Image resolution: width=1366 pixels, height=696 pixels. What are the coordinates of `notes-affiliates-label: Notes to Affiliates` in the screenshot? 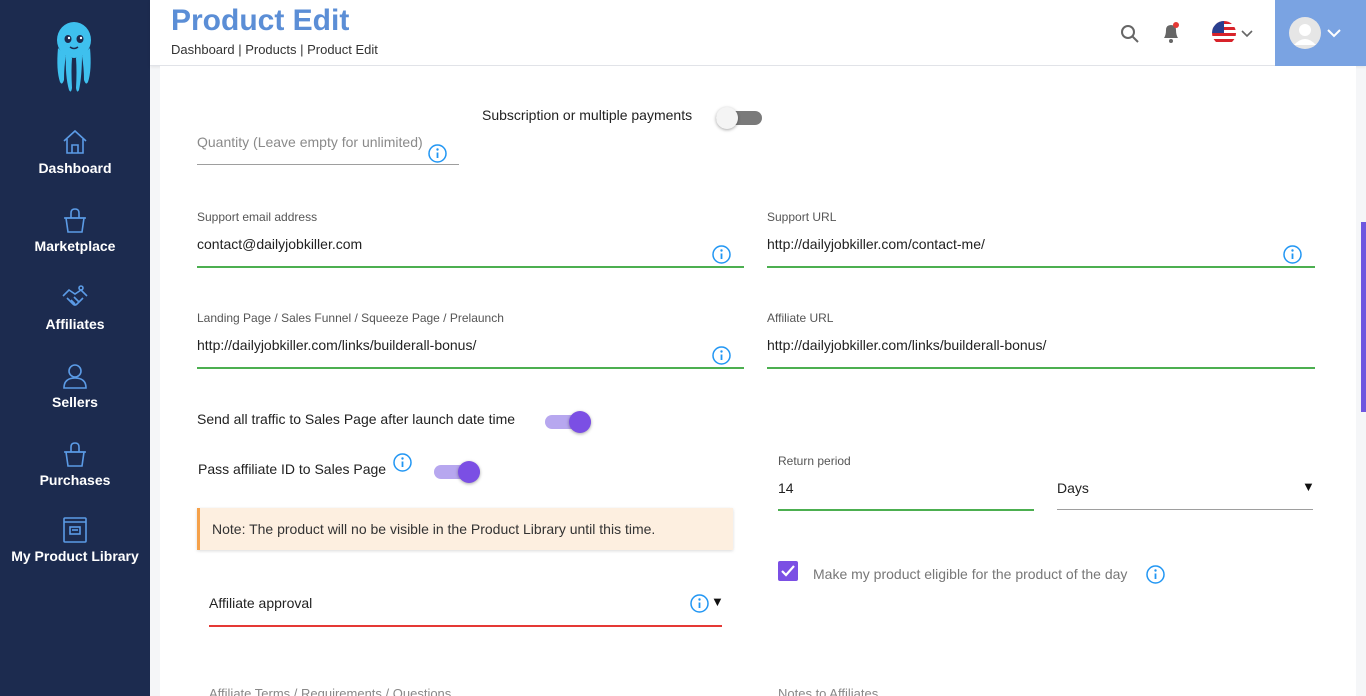 It's located at (828, 691).